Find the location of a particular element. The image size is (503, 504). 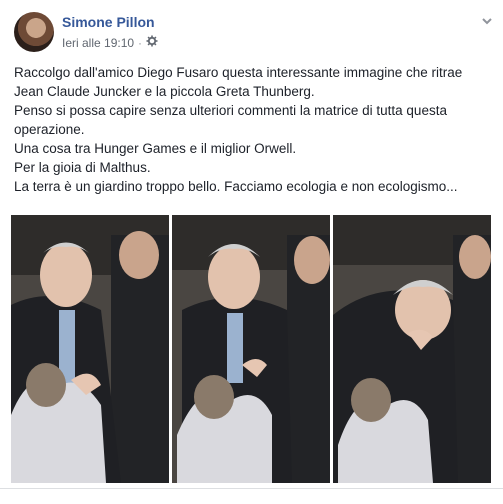

gear-icon is located at coordinates (152, 42).